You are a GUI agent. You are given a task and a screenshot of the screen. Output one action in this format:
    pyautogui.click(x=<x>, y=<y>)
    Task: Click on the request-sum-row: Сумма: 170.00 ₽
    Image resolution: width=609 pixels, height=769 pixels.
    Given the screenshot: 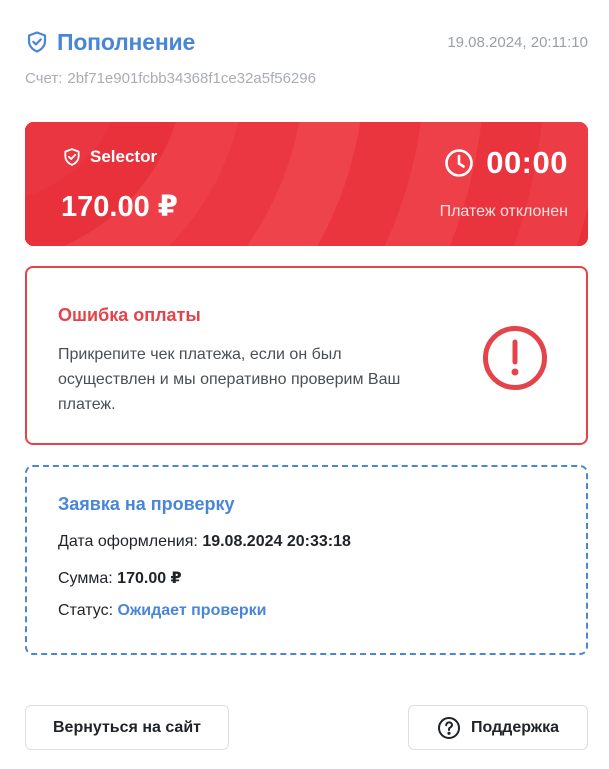 What is the action you would take?
    pyautogui.click(x=120, y=578)
    